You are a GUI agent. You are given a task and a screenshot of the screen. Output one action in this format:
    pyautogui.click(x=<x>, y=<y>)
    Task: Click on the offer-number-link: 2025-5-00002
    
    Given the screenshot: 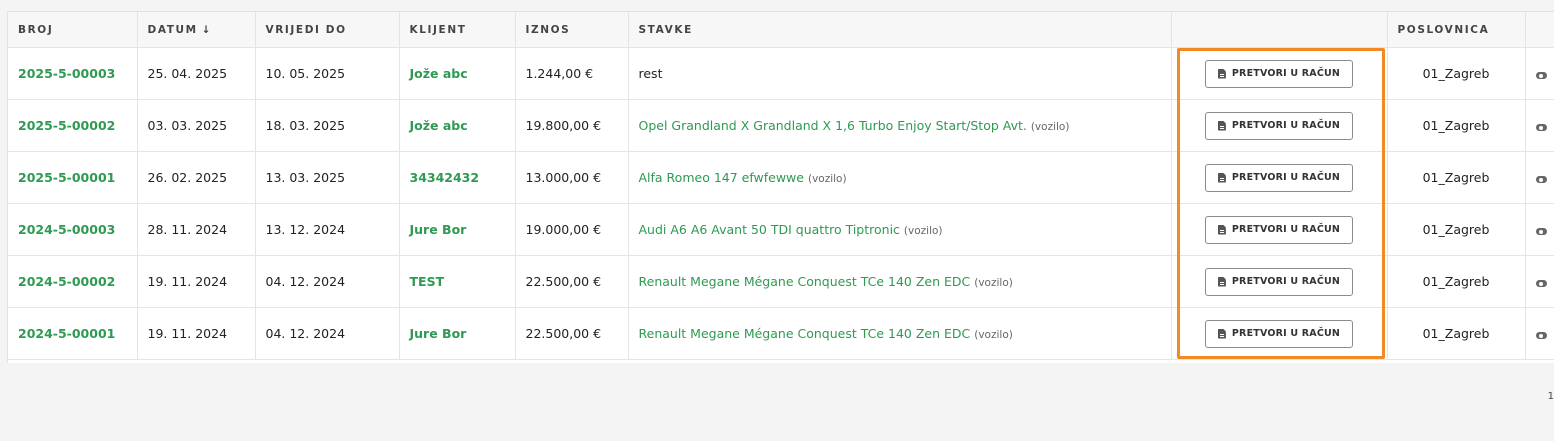 What is the action you would take?
    pyautogui.click(x=73, y=125)
    